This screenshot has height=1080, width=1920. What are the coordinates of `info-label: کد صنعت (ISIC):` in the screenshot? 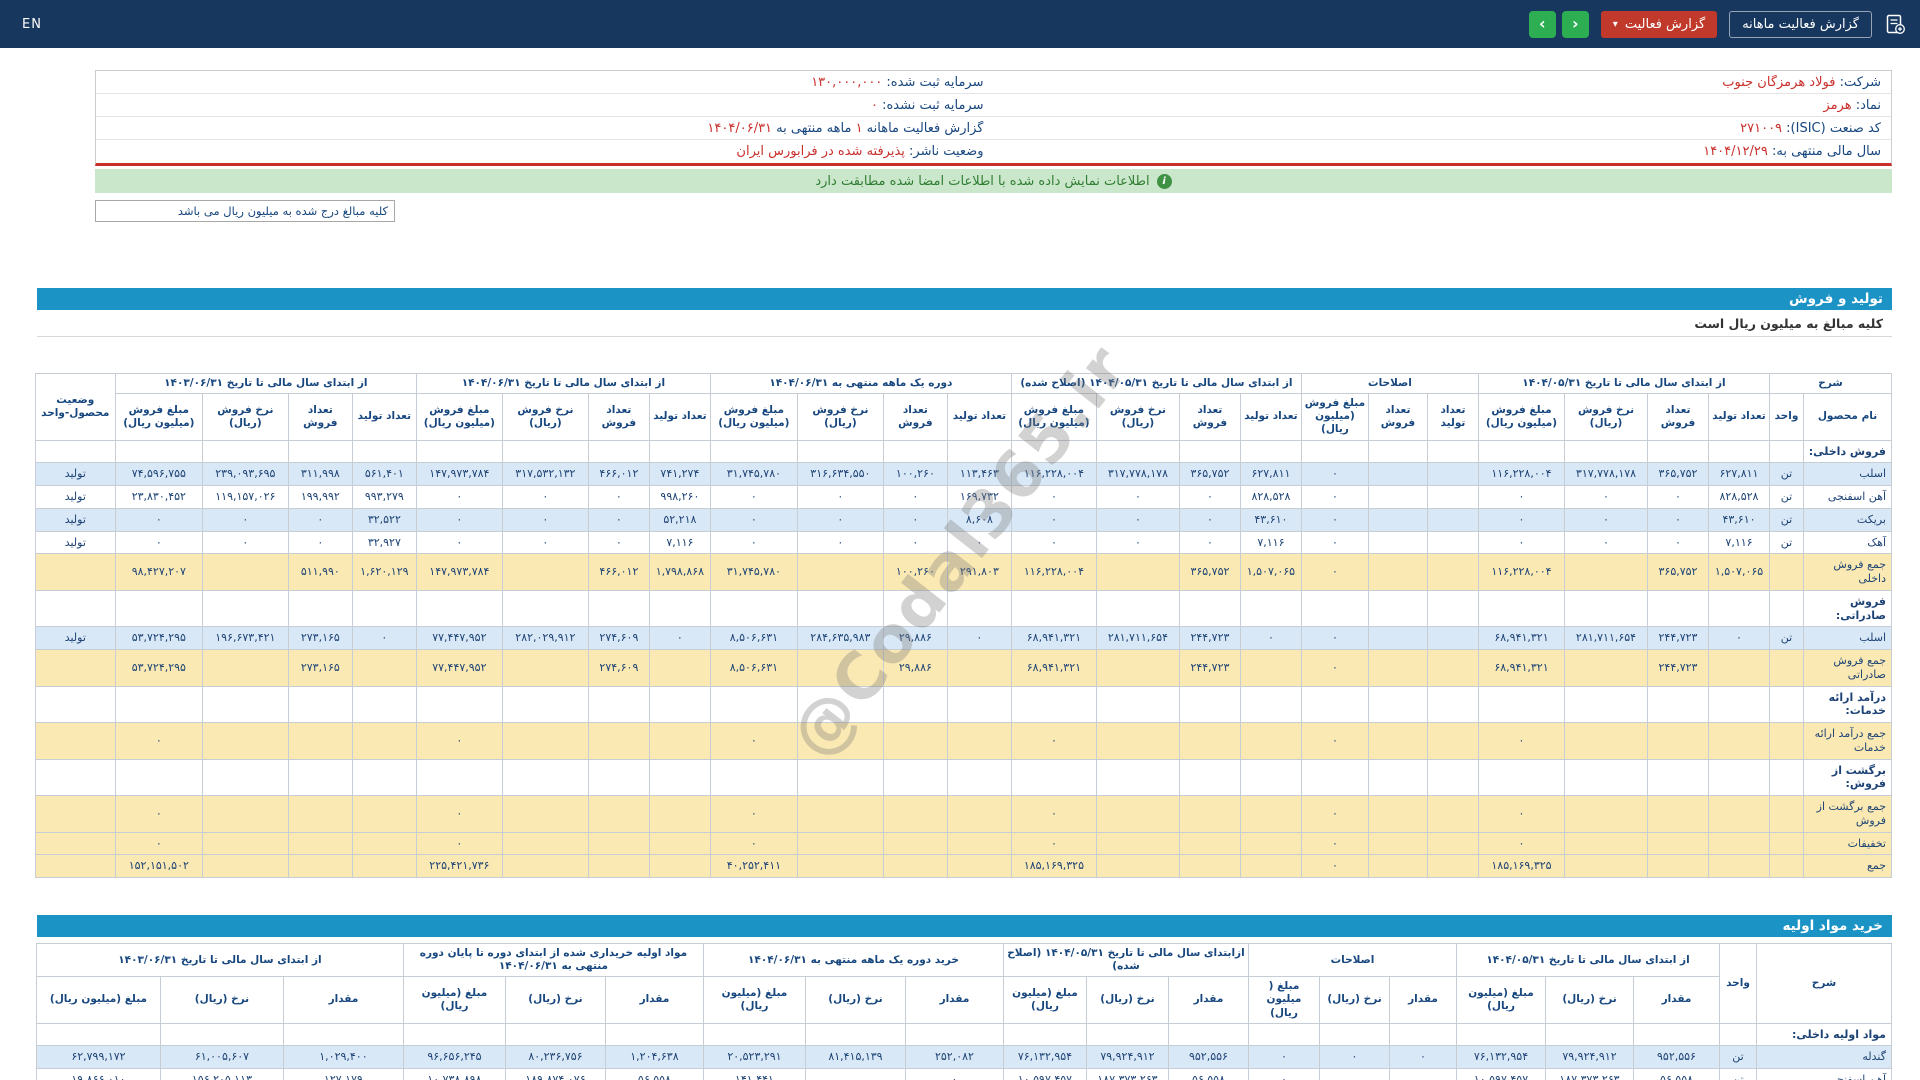 It's located at (1831, 128).